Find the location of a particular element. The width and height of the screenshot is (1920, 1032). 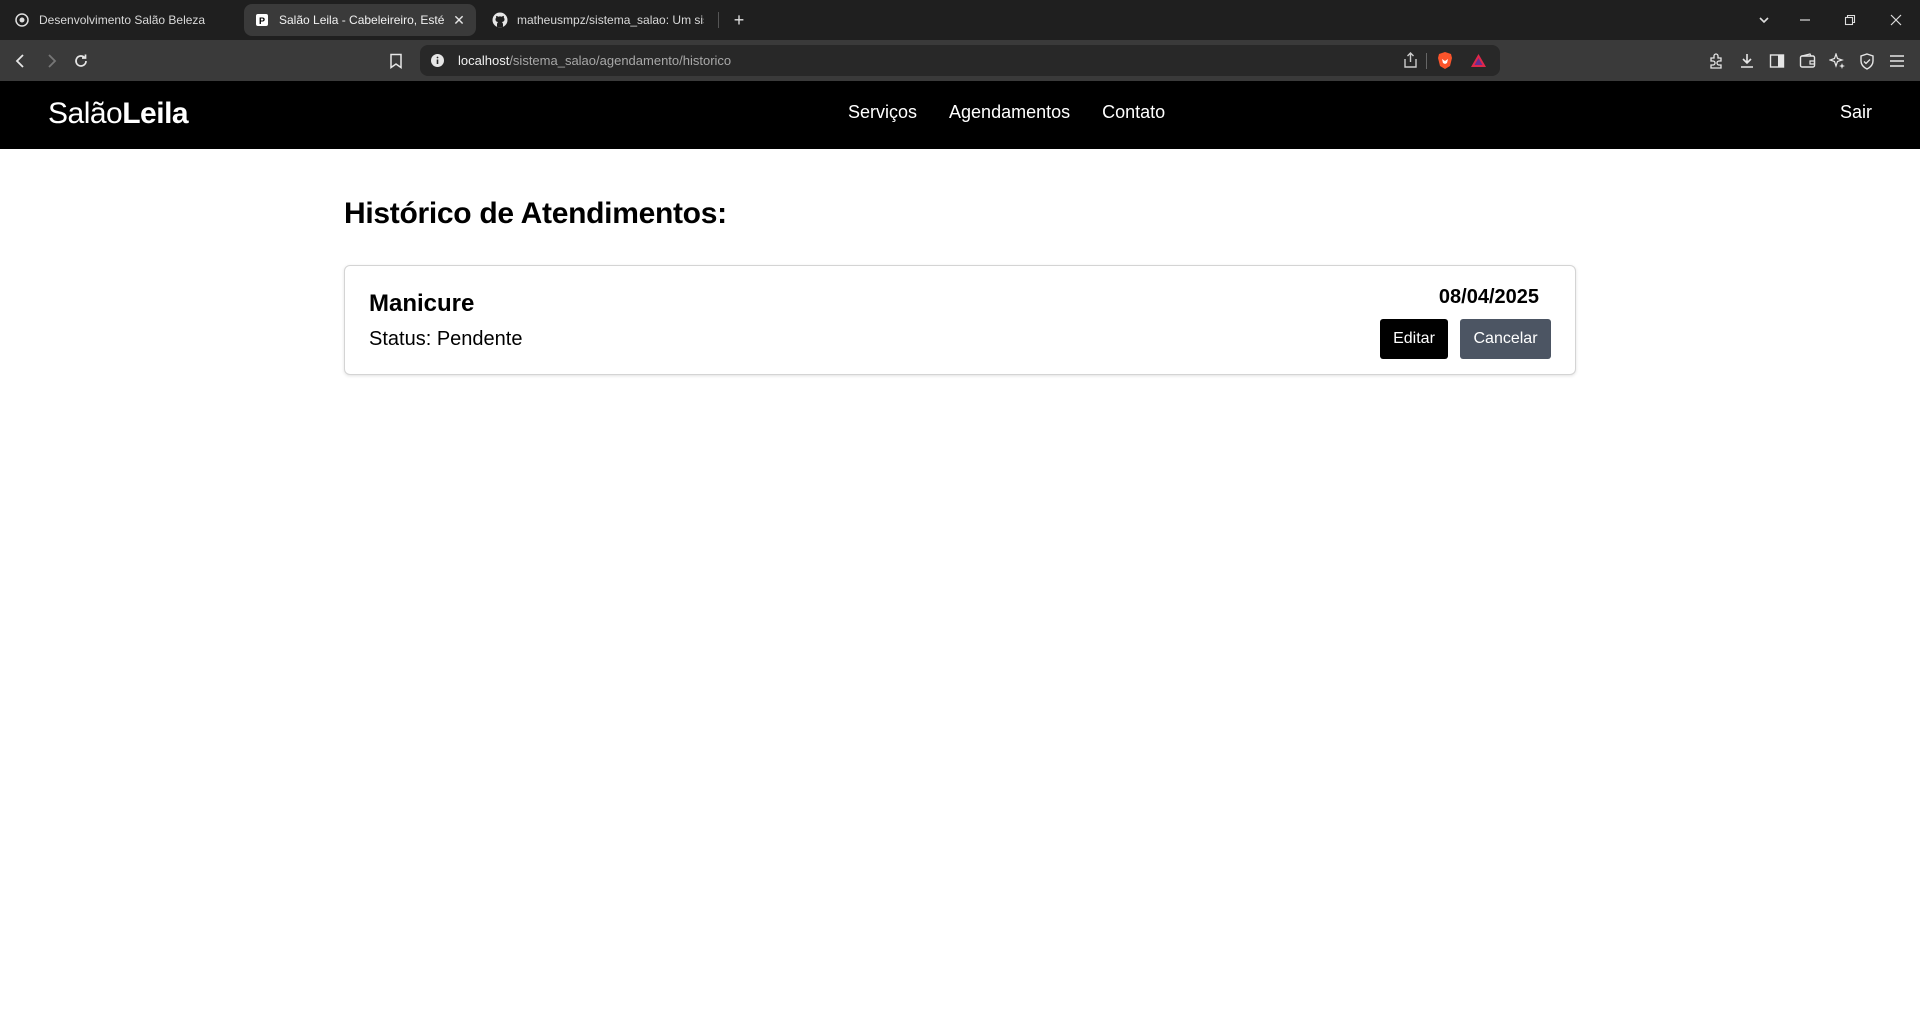

wallet-icon is located at coordinates (1807, 61).